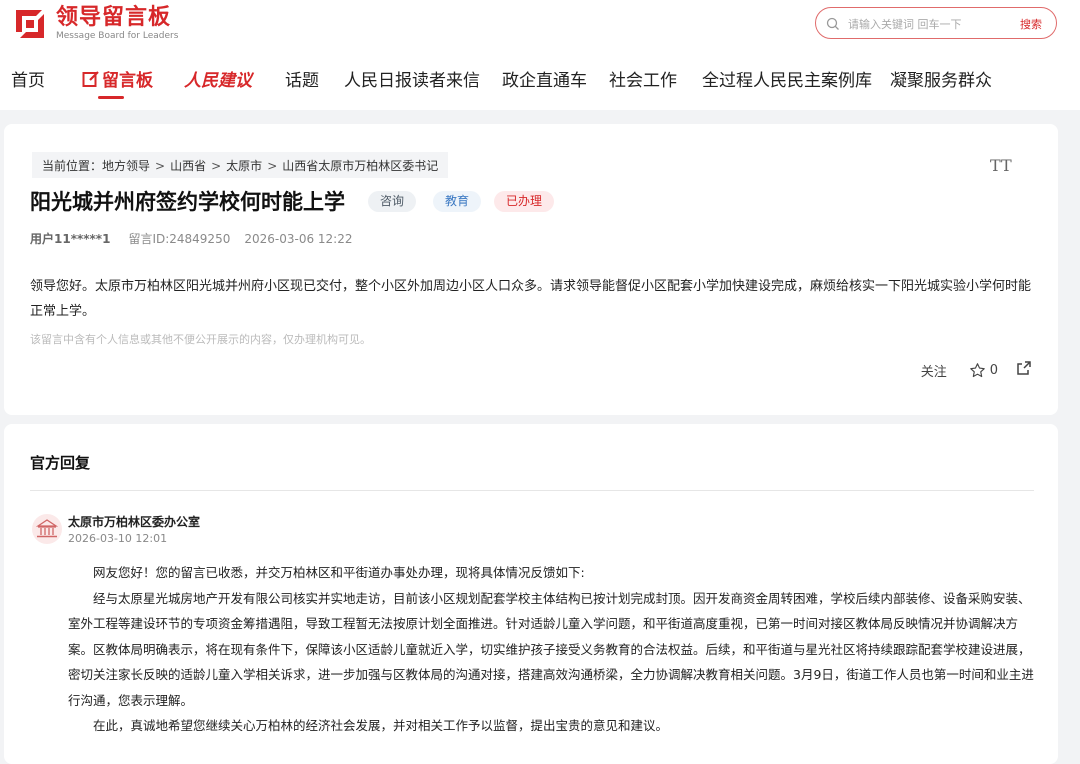 Image resolution: width=1080 pixels, height=764 pixels. Describe the element at coordinates (200, 339) in the screenshot. I see `privacy-notice: 该留言中含有个人信息或其他不便公开展示的内容，仅办理机构可见。` at that location.